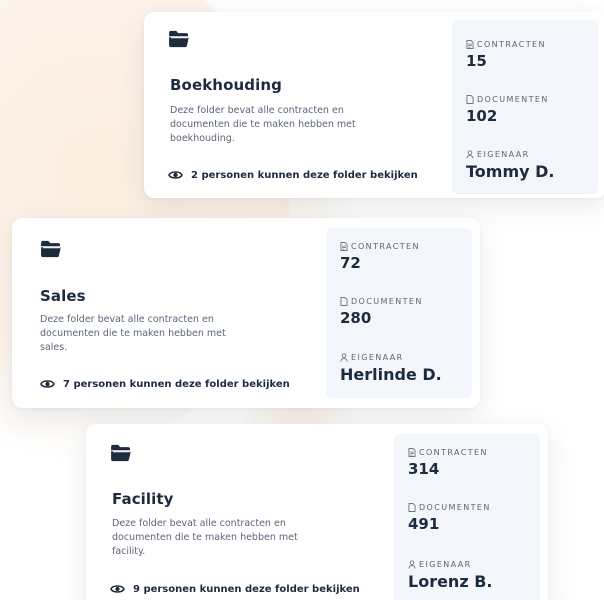 This screenshot has height=600, width=604. I want to click on documents-count: 491, so click(424, 524).